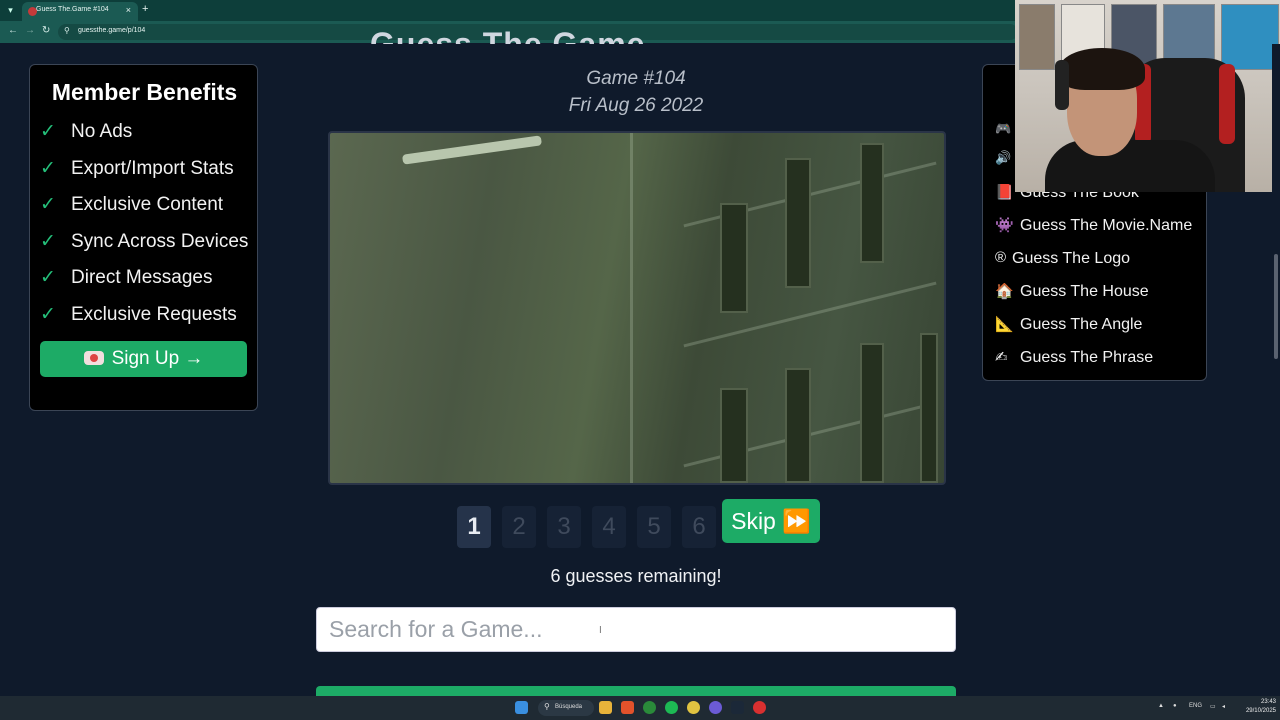 This screenshot has width=1280, height=720. What do you see at coordinates (13, 30) in the screenshot?
I see `back-icon: ←` at bounding box center [13, 30].